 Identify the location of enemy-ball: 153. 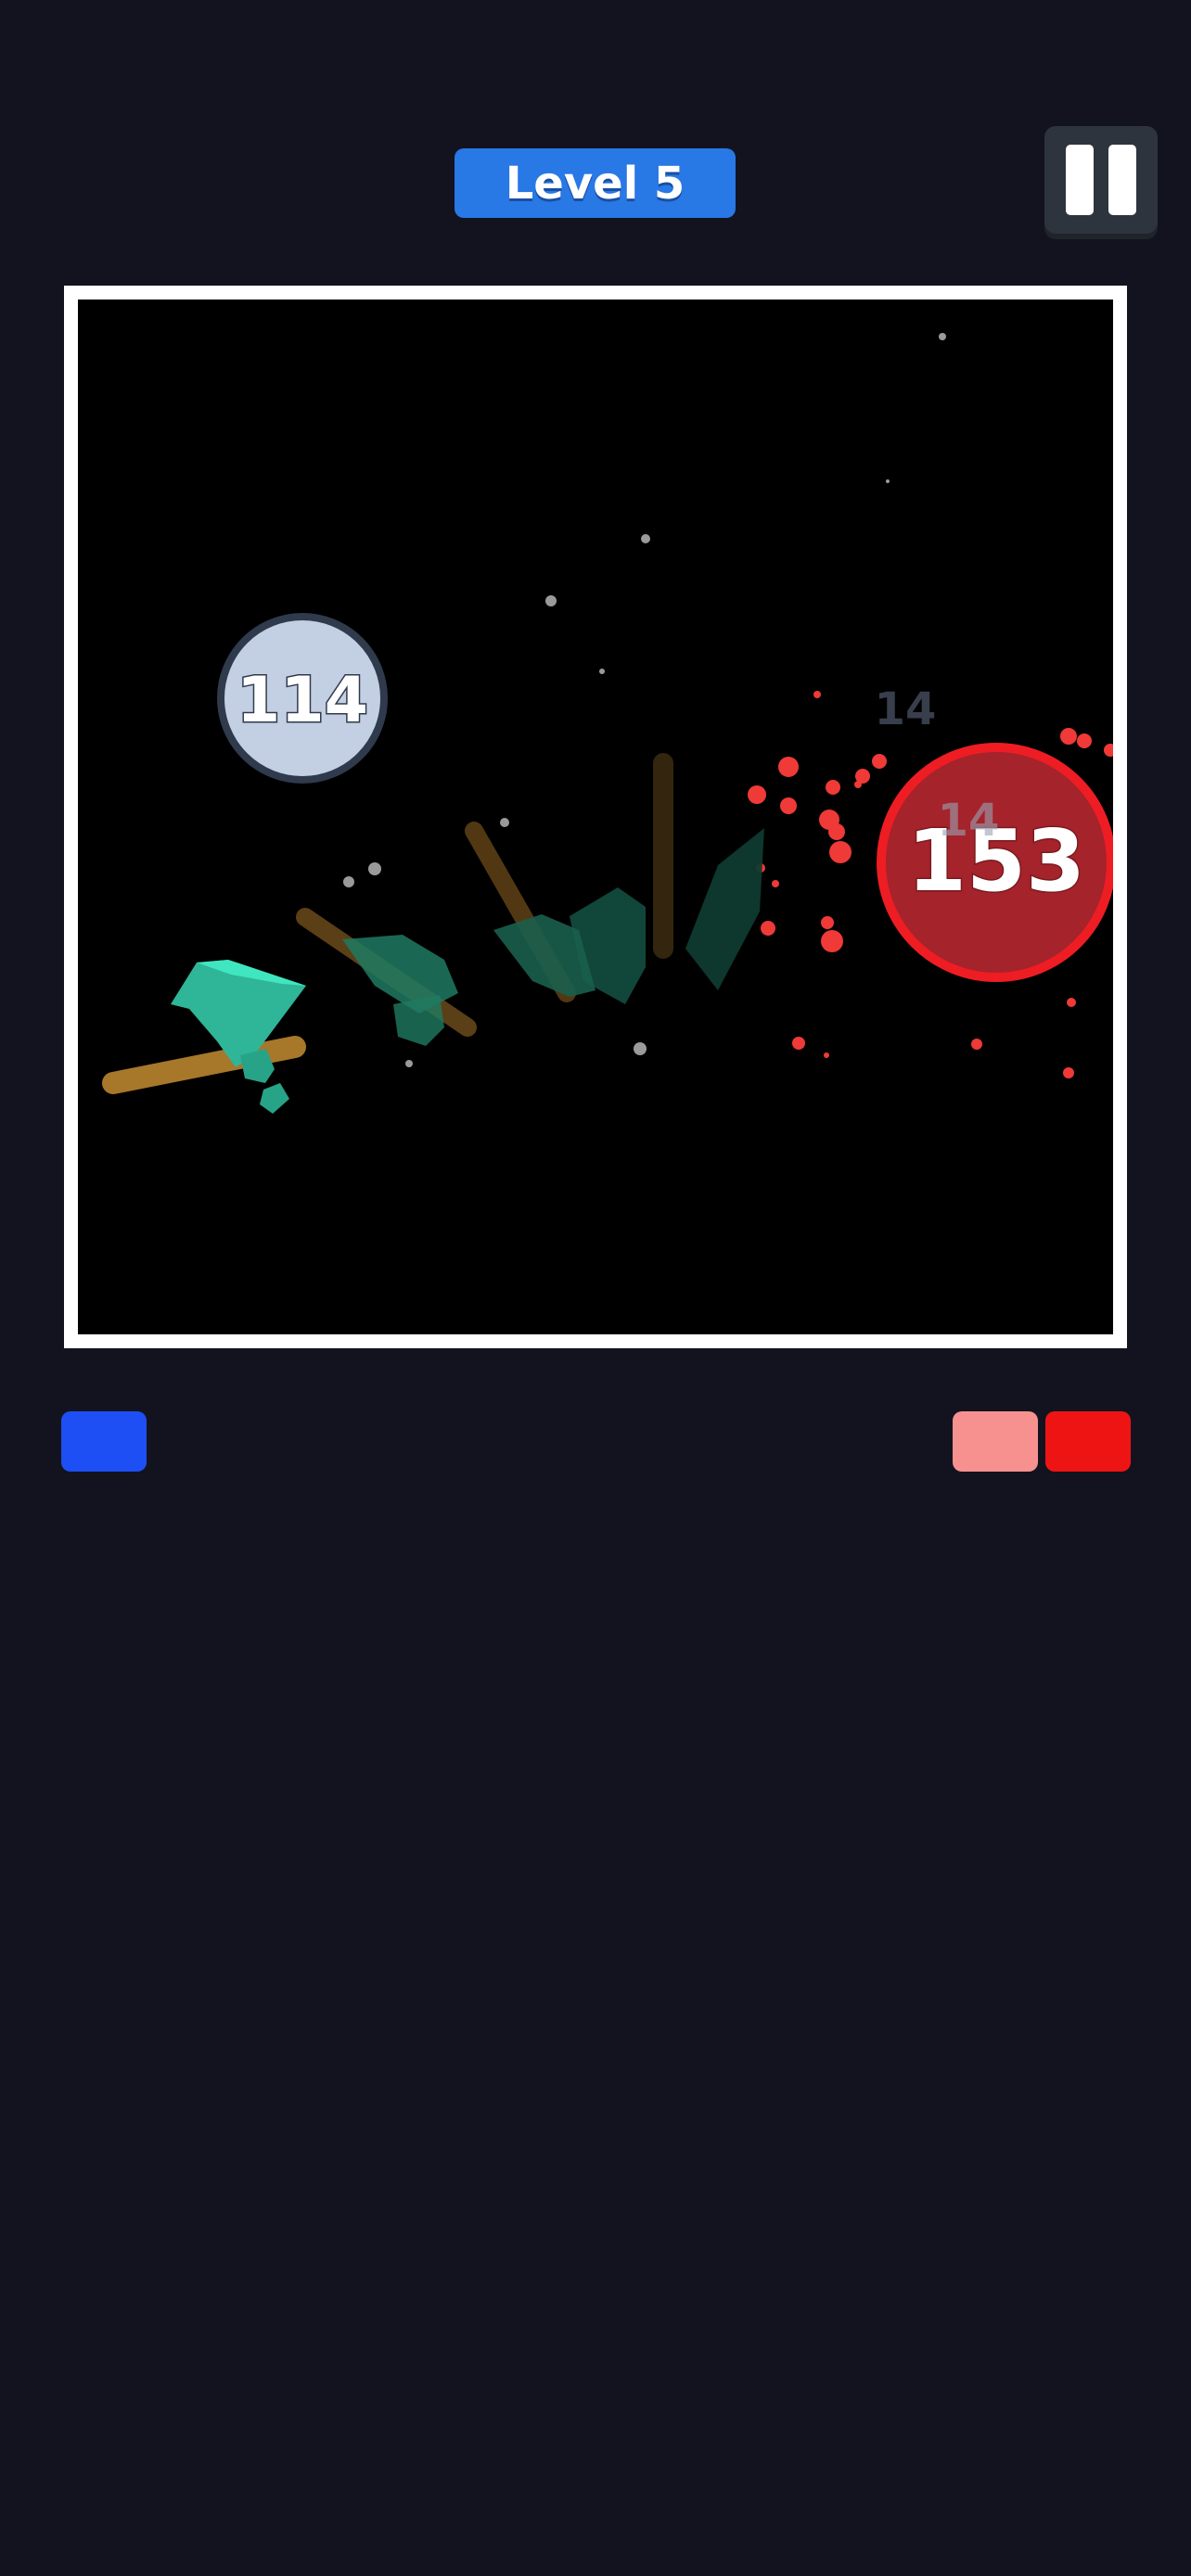
(995, 863).